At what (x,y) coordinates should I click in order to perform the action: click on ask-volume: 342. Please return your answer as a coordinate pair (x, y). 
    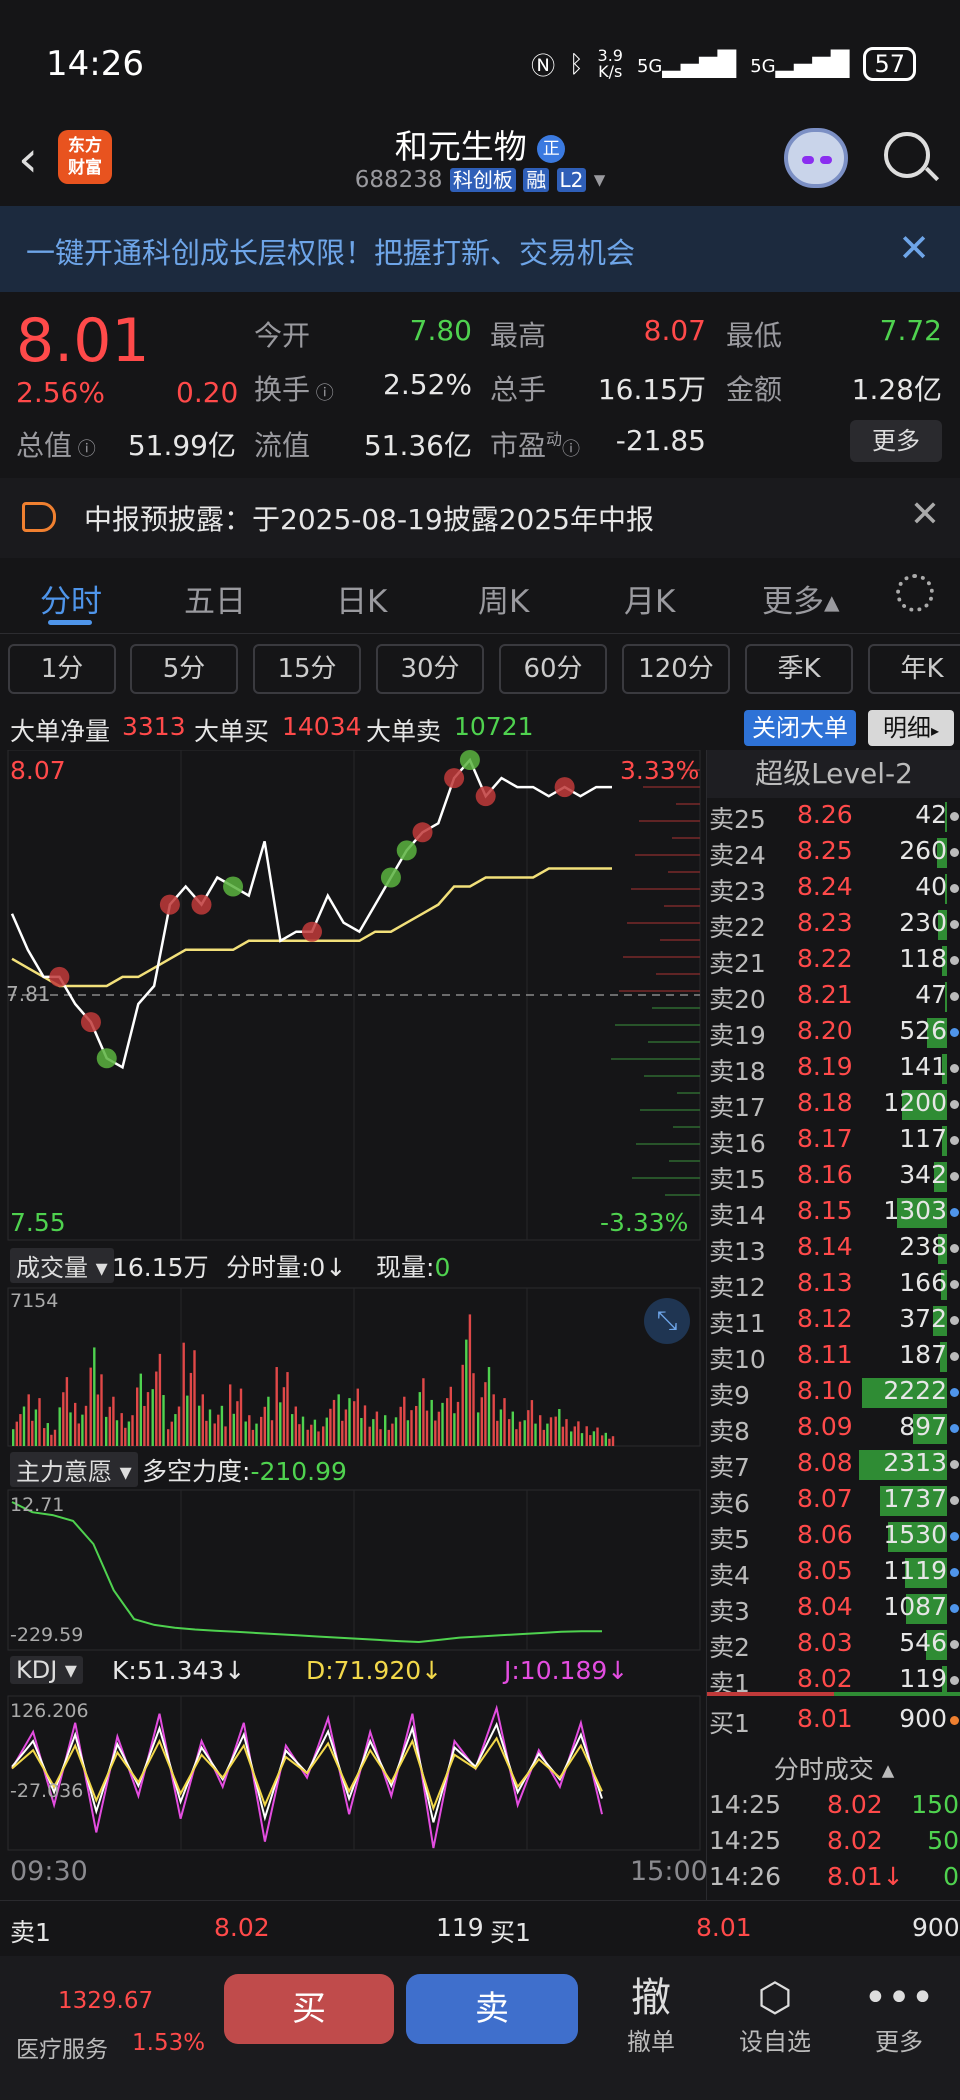
    Looking at the image, I should click on (923, 1174).